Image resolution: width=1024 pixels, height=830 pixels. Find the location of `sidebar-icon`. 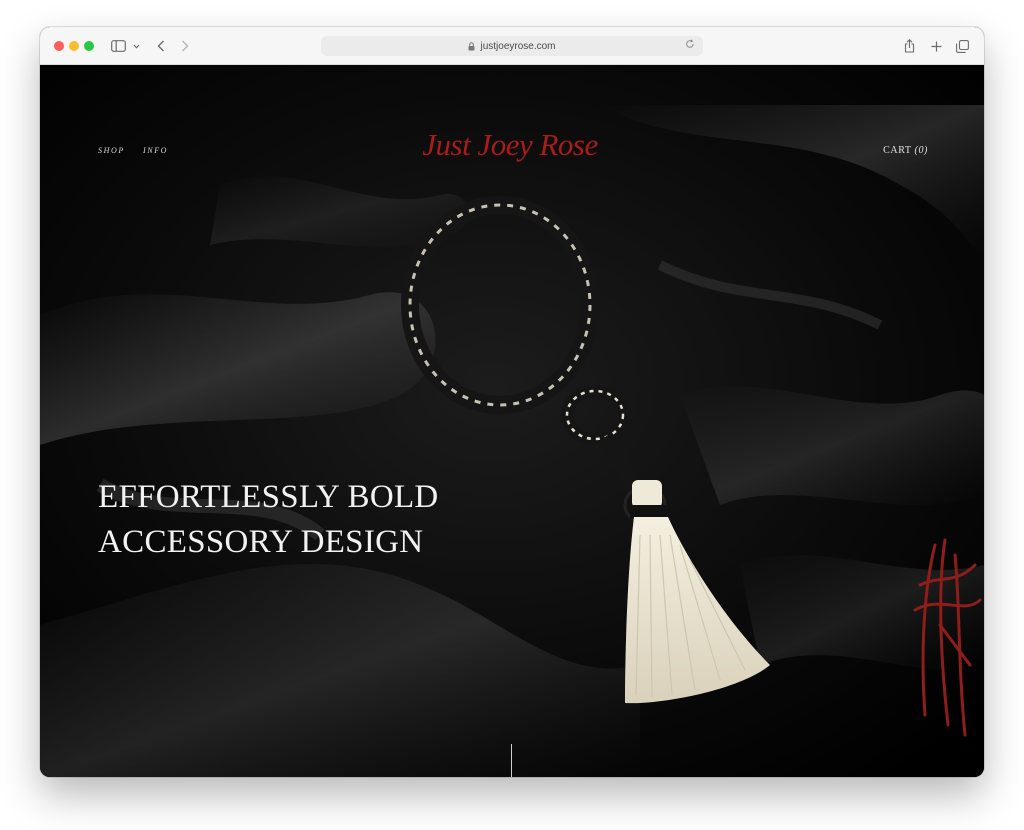

sidebar-icon is located at coordinates (118, 46).